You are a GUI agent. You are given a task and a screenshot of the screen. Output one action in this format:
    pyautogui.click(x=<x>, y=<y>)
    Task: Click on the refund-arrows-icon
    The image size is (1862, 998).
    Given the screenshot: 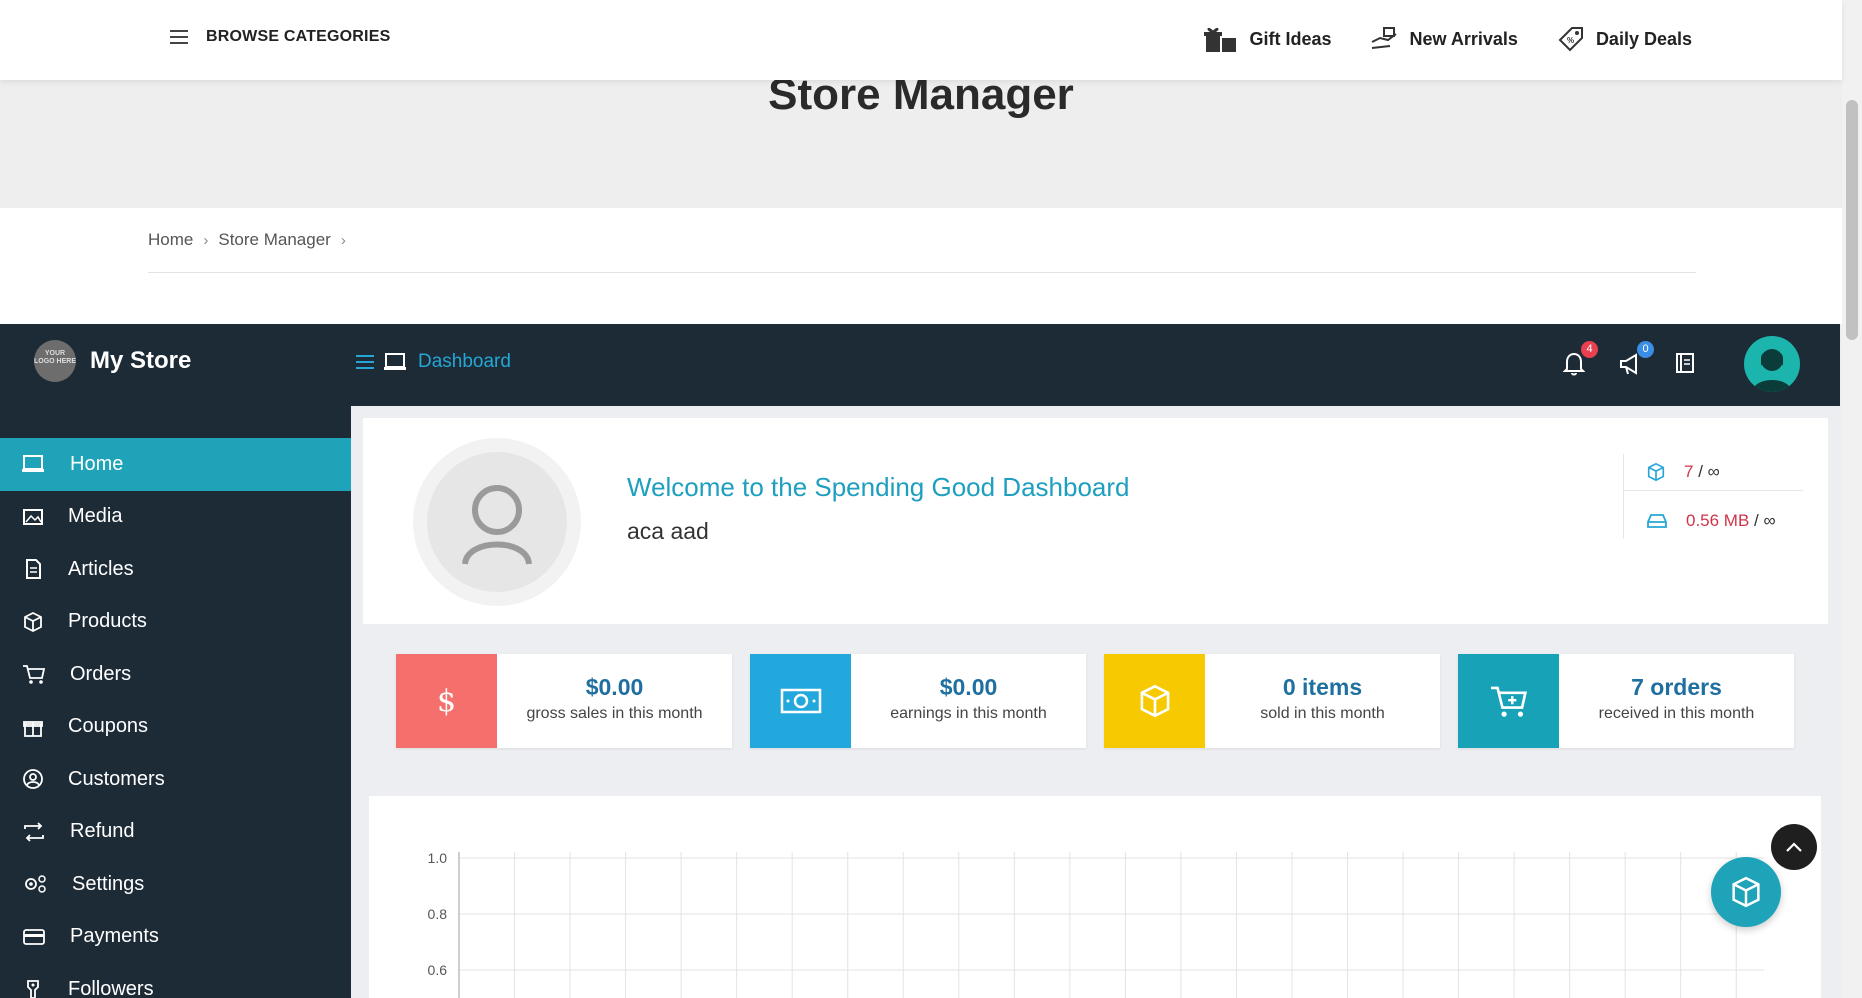 What is the action you would take?
    pyautogui.click(x=34, y=832)
    